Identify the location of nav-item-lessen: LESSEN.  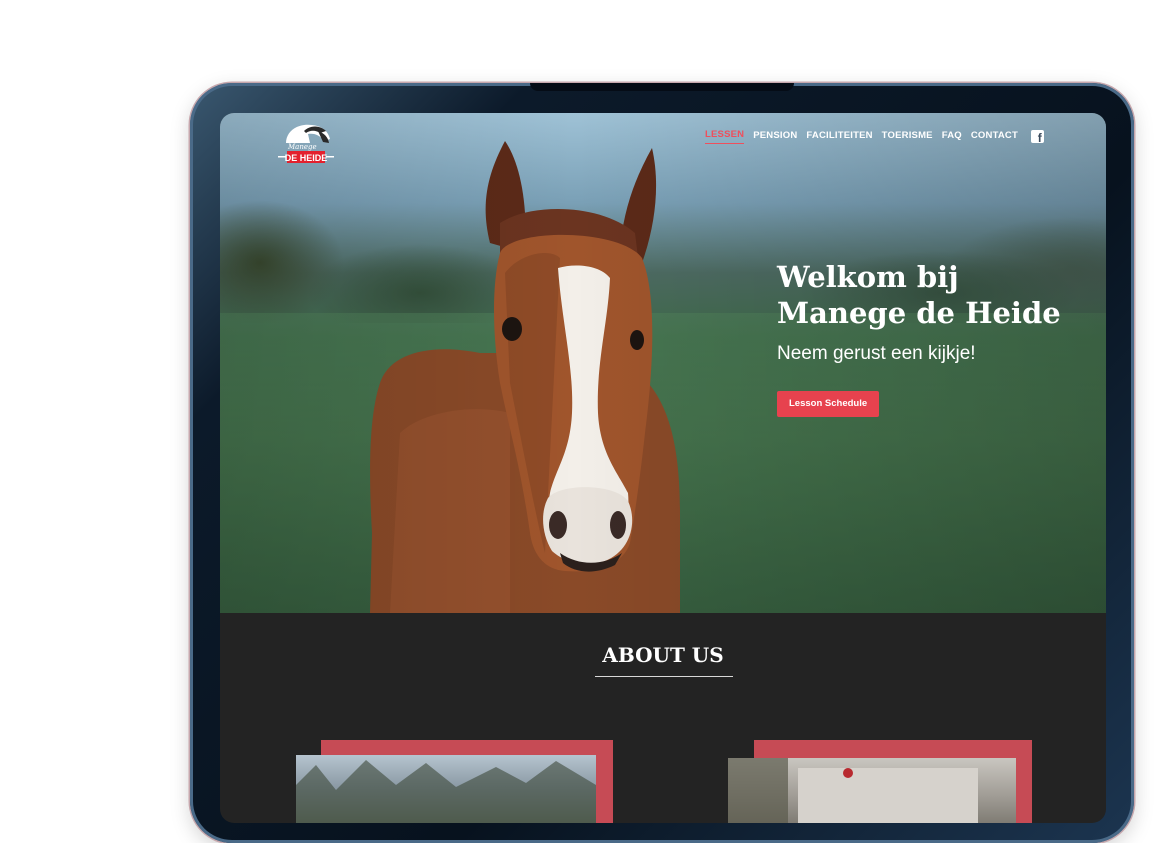
(725, 136).